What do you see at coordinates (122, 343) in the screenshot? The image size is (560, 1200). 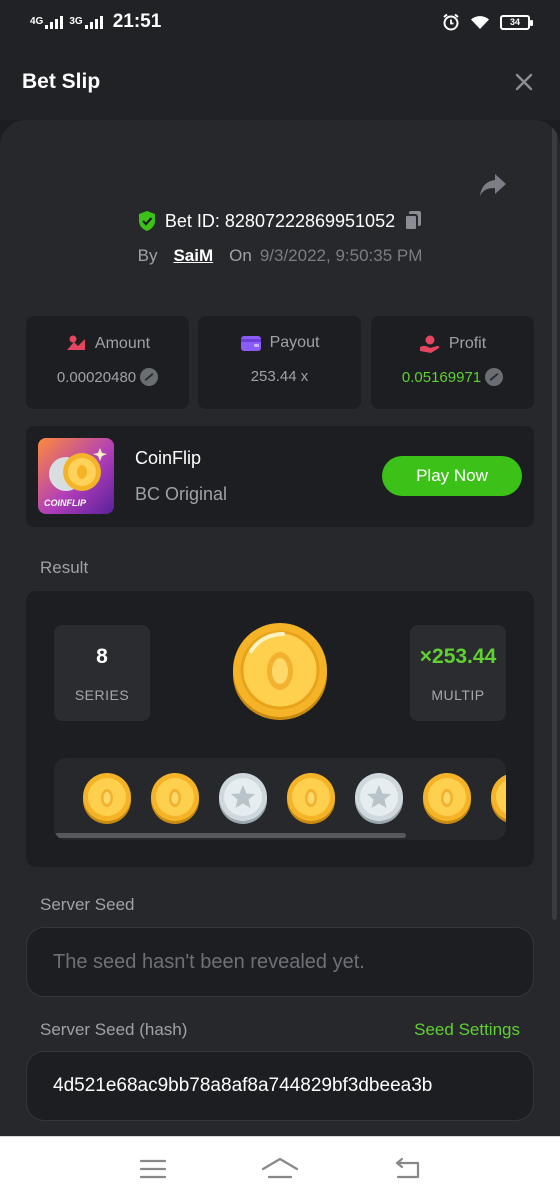 I see `amount-label: Amount` at bounding box center [122, 343].